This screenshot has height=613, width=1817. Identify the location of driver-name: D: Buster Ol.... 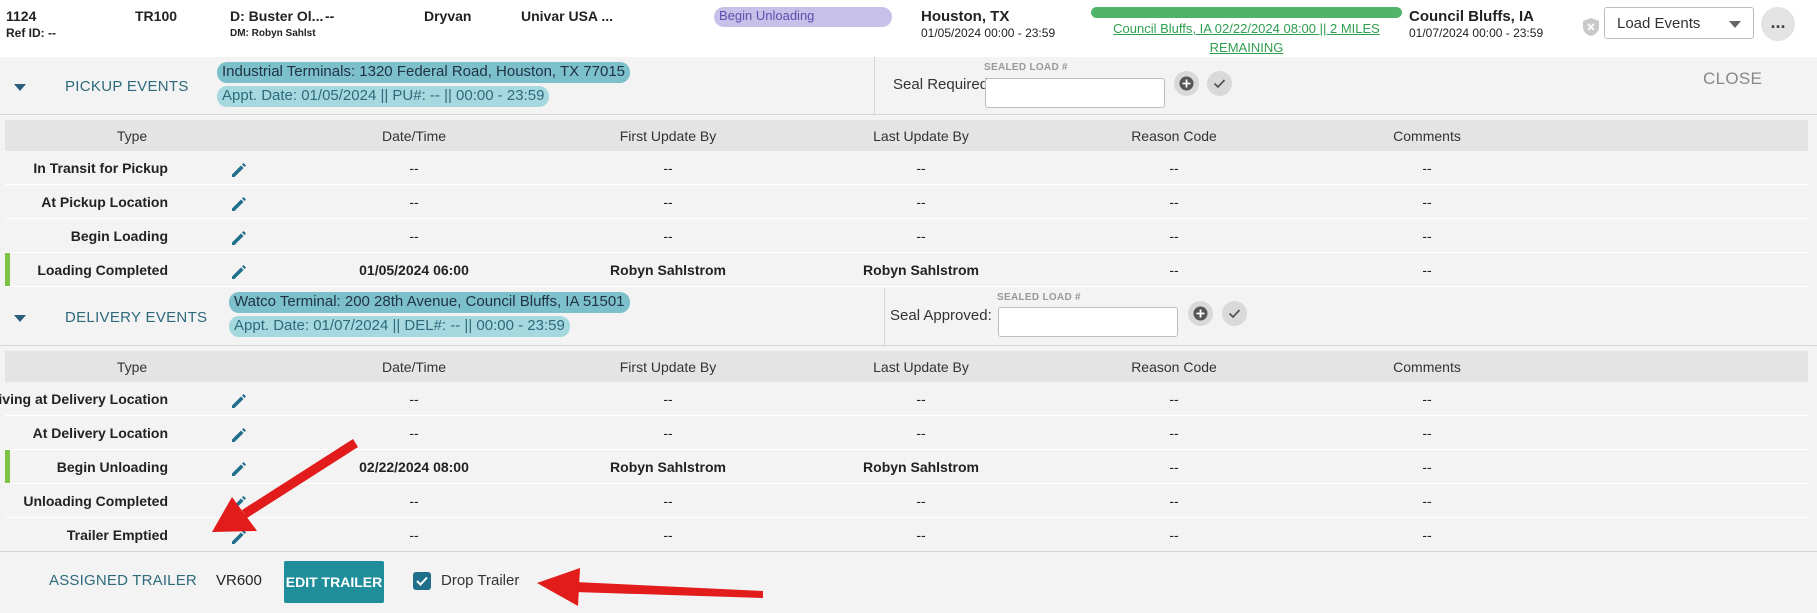
(277, 16).